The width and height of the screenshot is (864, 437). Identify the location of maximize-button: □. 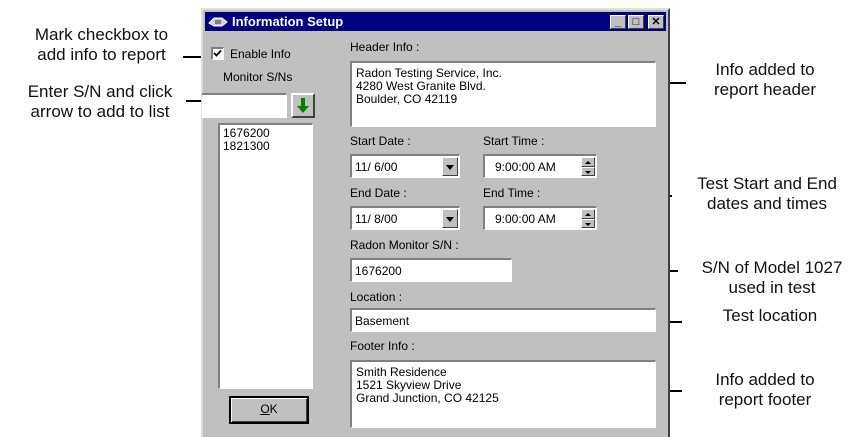
(636, 21).